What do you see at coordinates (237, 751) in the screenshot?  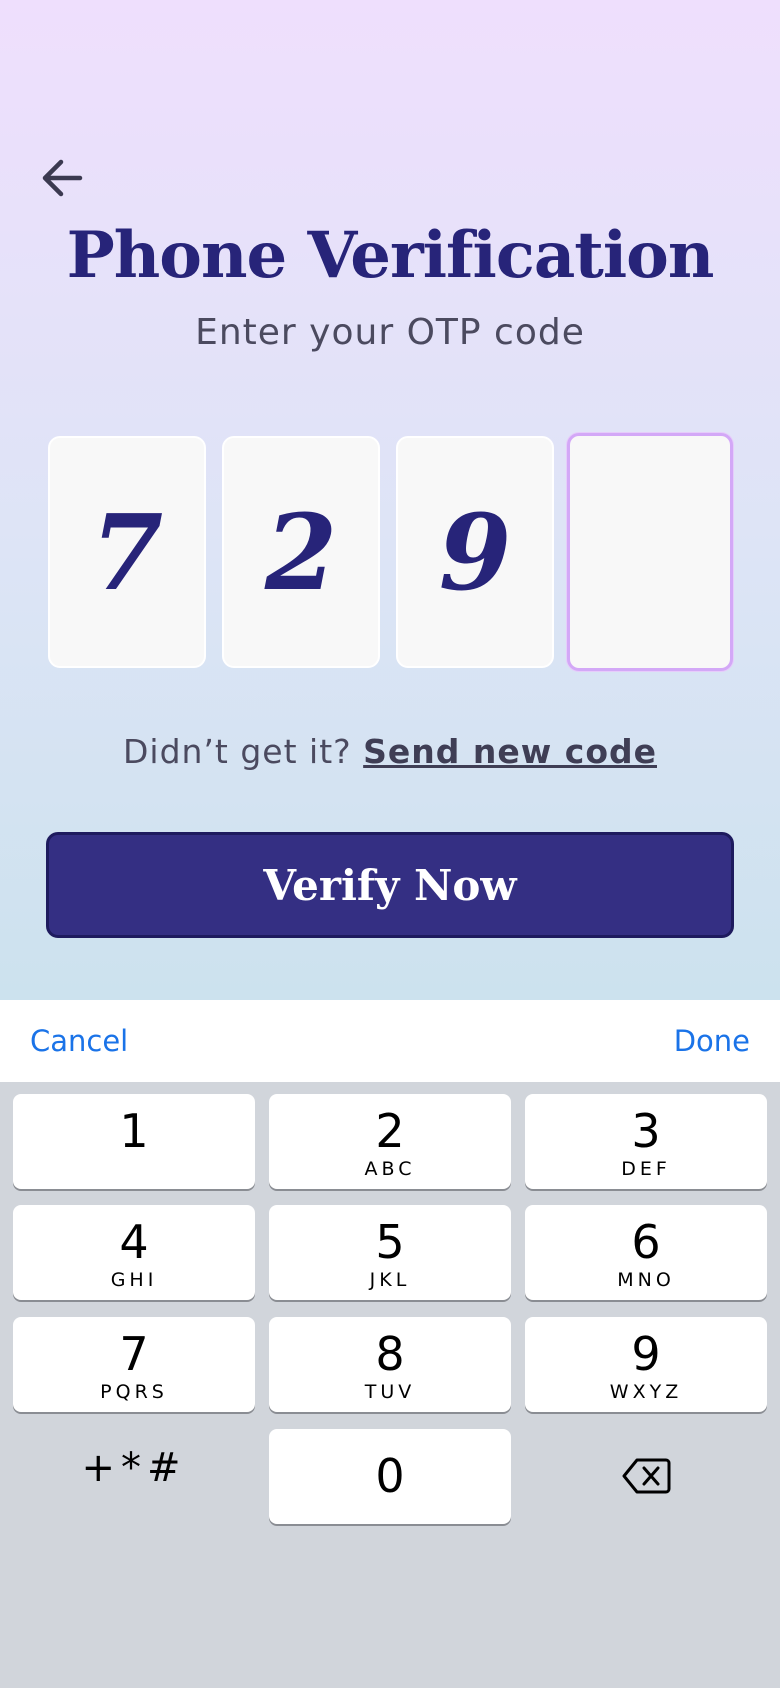 I see `resend-prompt: Didn’t get it?` at bounding box center [237, 751].